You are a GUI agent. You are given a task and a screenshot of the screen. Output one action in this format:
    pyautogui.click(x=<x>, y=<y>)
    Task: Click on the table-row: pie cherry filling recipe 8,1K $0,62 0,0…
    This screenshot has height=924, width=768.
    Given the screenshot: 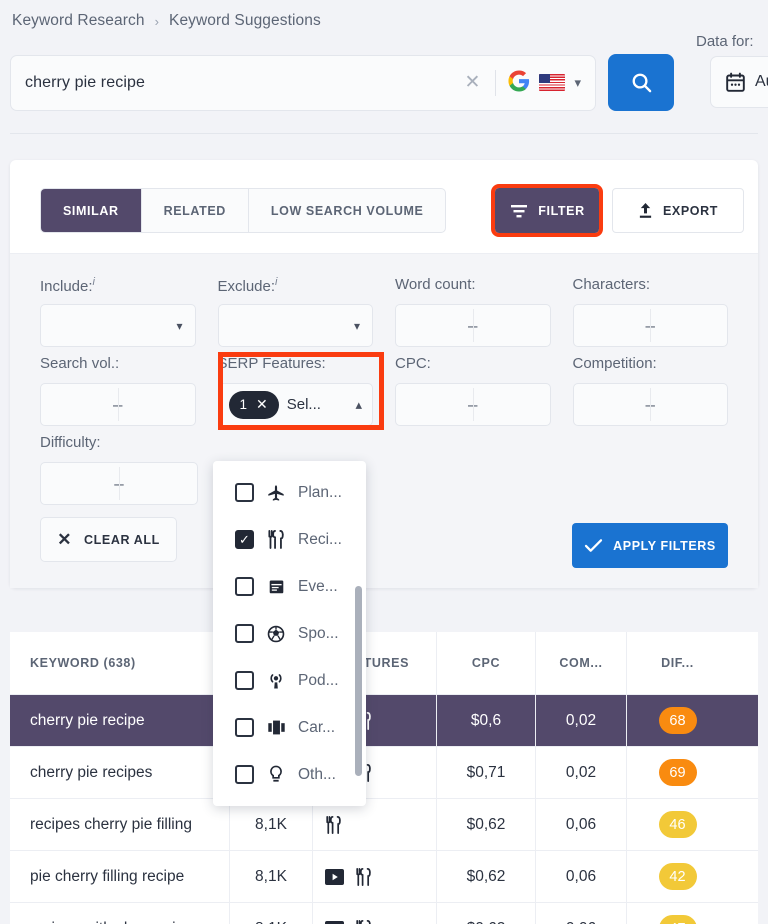 What is the action you would take?
    pyautogui.click(x=384, y=877)
    